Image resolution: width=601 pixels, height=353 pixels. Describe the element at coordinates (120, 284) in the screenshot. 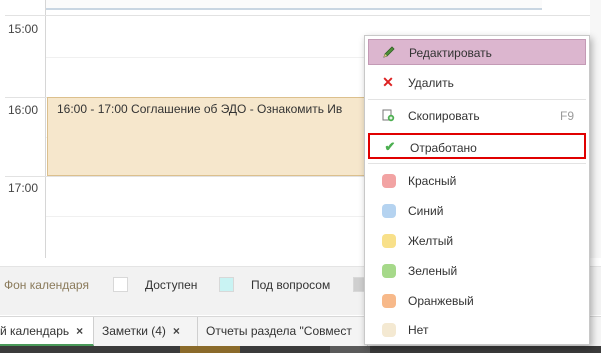

I see `legend-swatch-available` at that location.